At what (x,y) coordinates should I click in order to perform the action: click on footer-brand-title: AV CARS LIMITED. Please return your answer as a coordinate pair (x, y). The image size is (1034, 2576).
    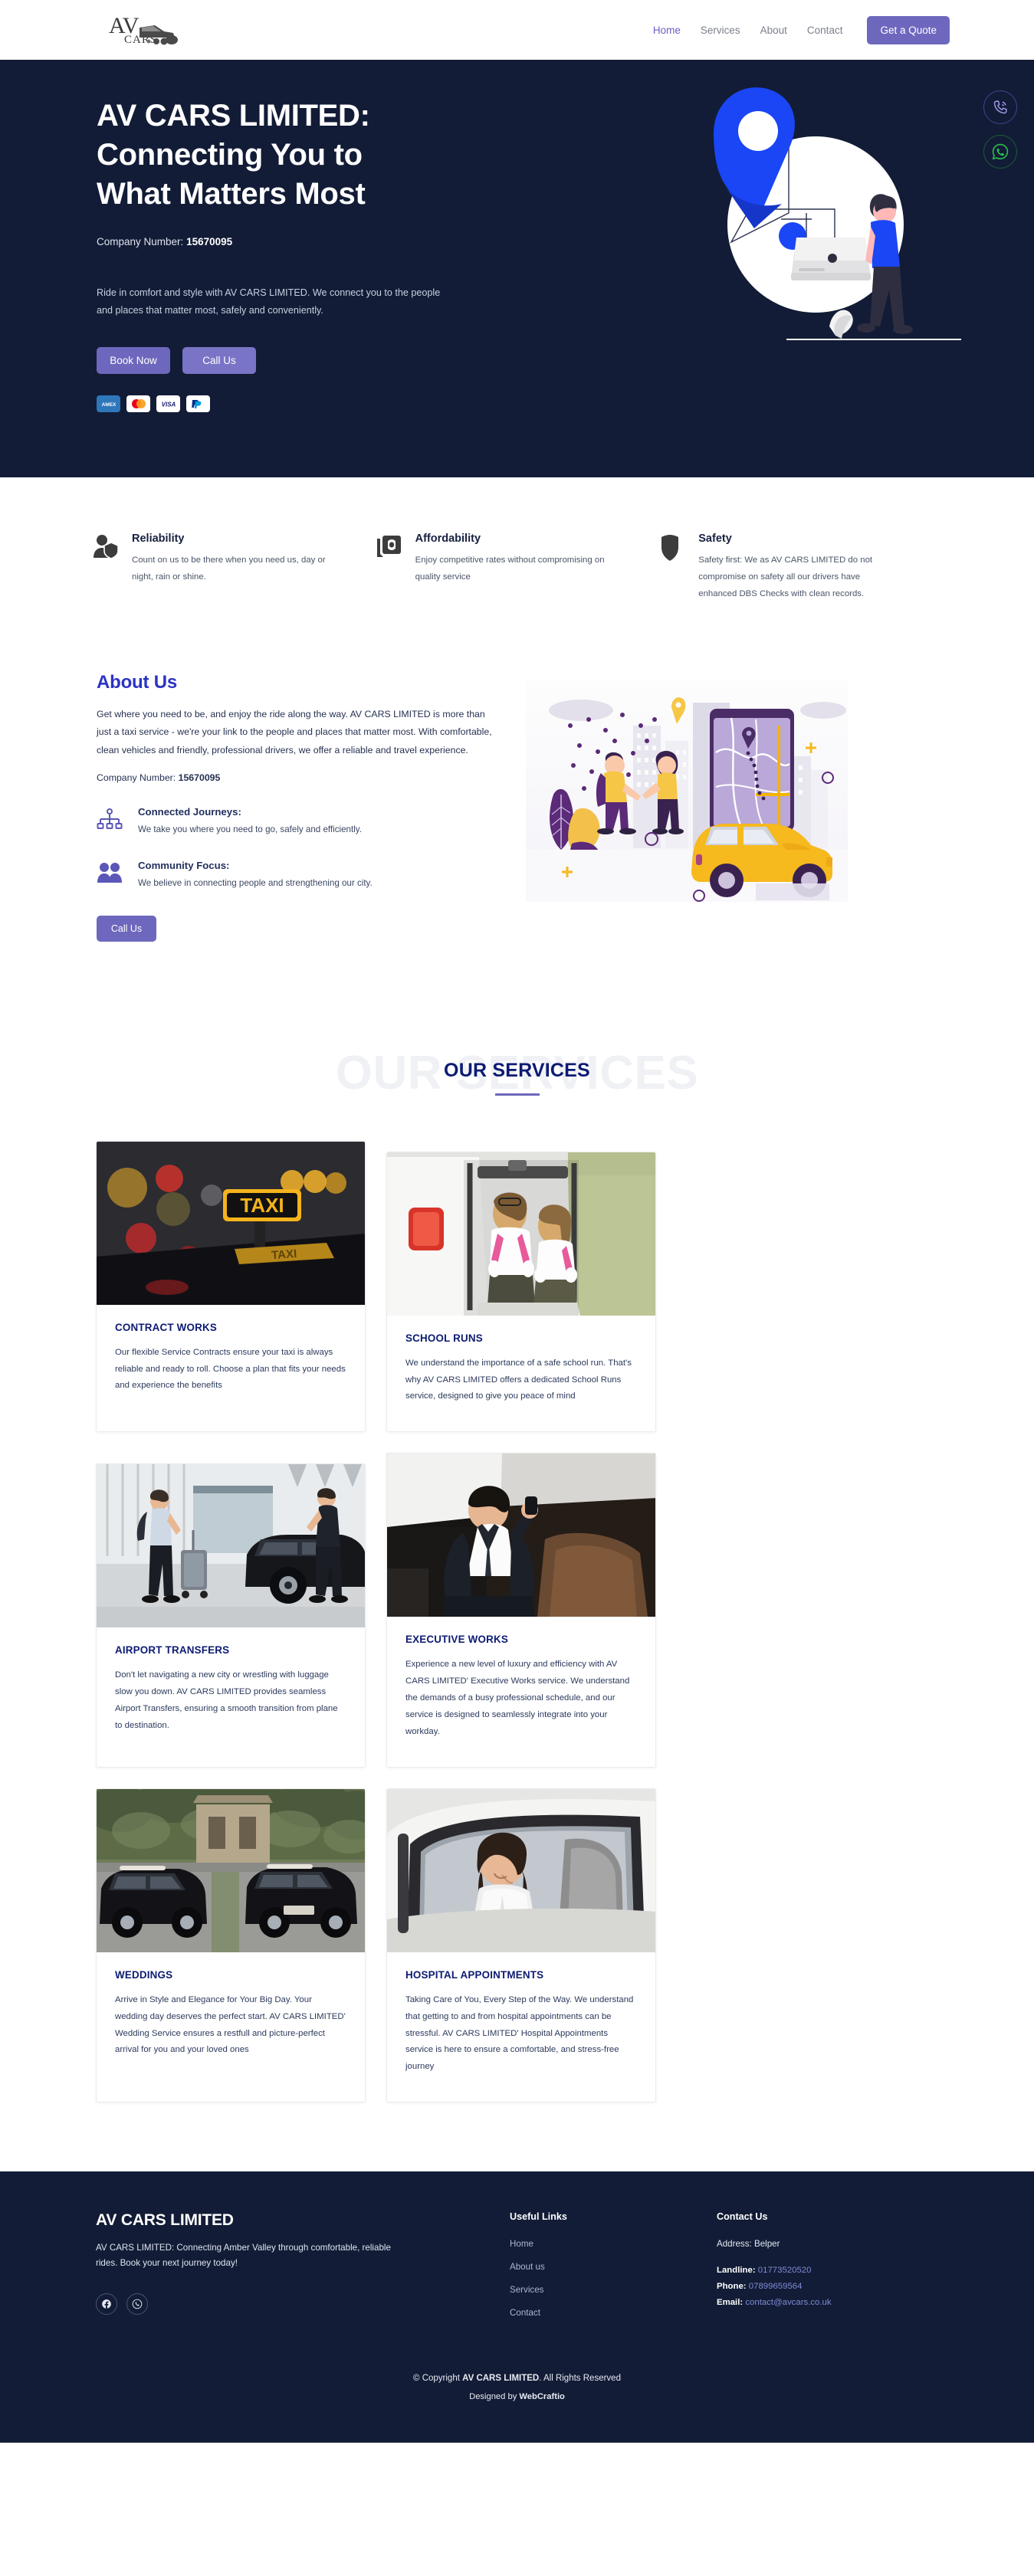
    Looking at the image, I should click on (165, 2220).